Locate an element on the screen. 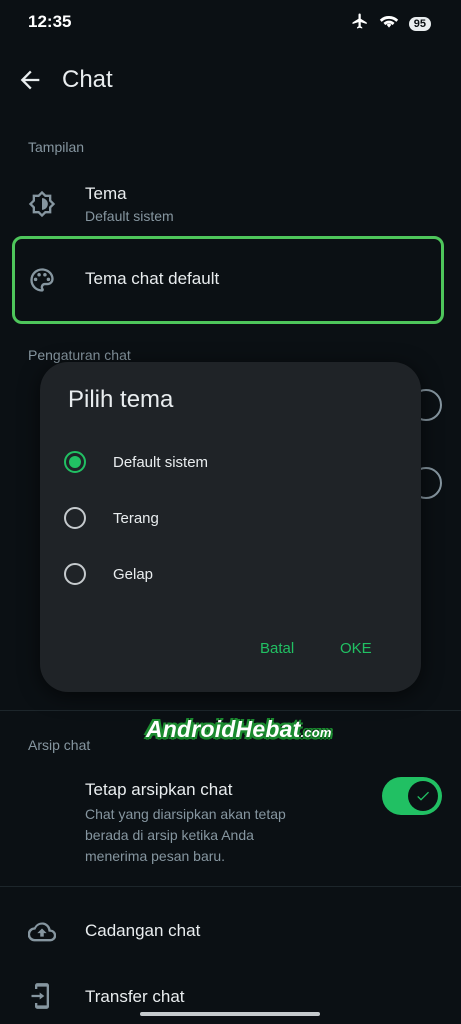 The width and height of the screenshot is (461, 1024). option-light: Terang is located at coordinates (111, 518).